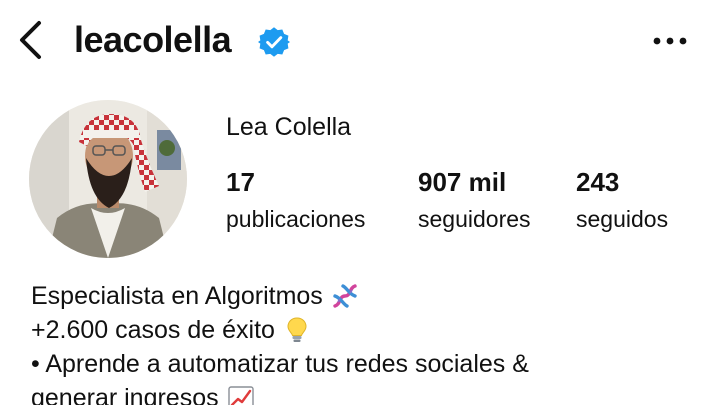 Image resolution: width=720 pixels, height=405 pixels. Describe the element at coordinates (240, 395) in the screenshot. I see `chart-icon` at that location.